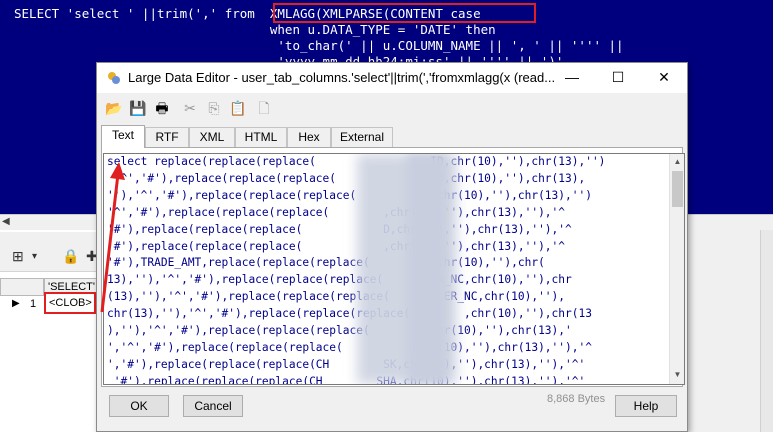  What do you see at coordinates (362, 137) in the screenshot?
I see `tab-external: External` at bounding box center [362, 137].